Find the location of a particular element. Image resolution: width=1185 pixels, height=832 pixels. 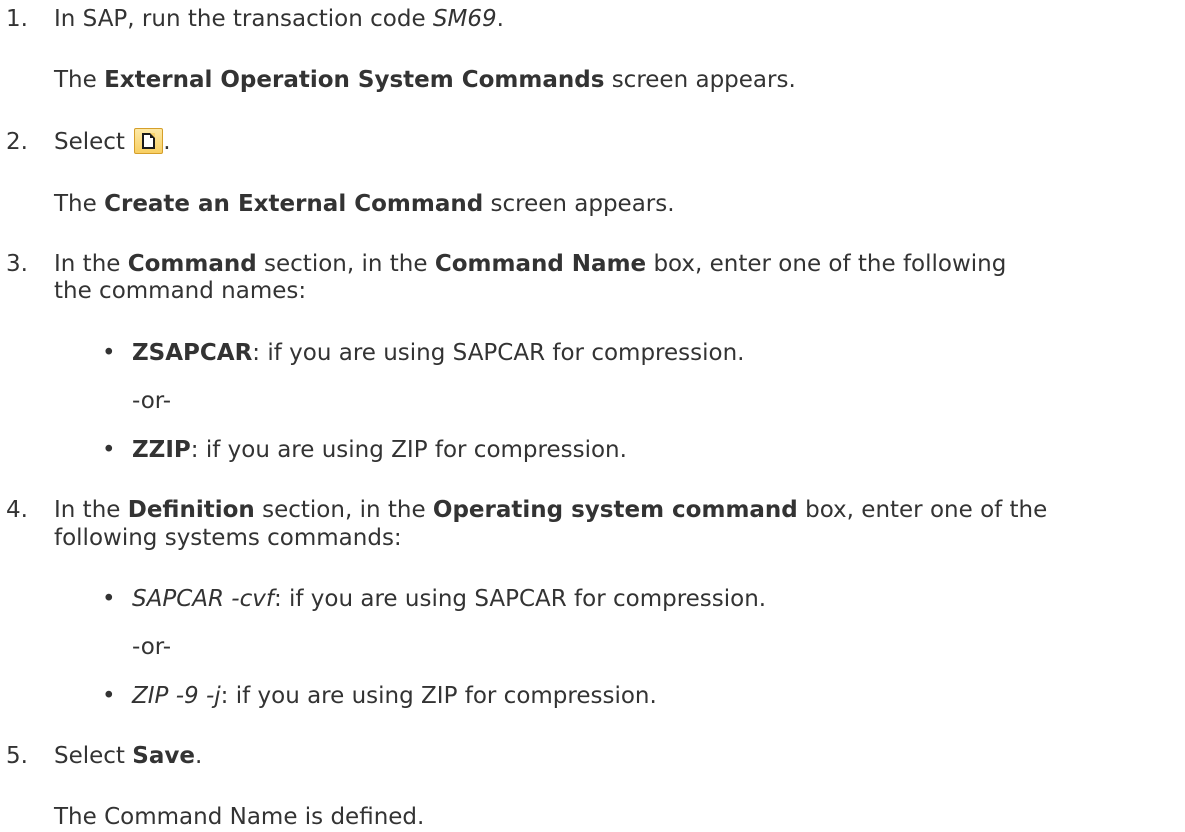

page-shape is located at coordinates (149, 141).